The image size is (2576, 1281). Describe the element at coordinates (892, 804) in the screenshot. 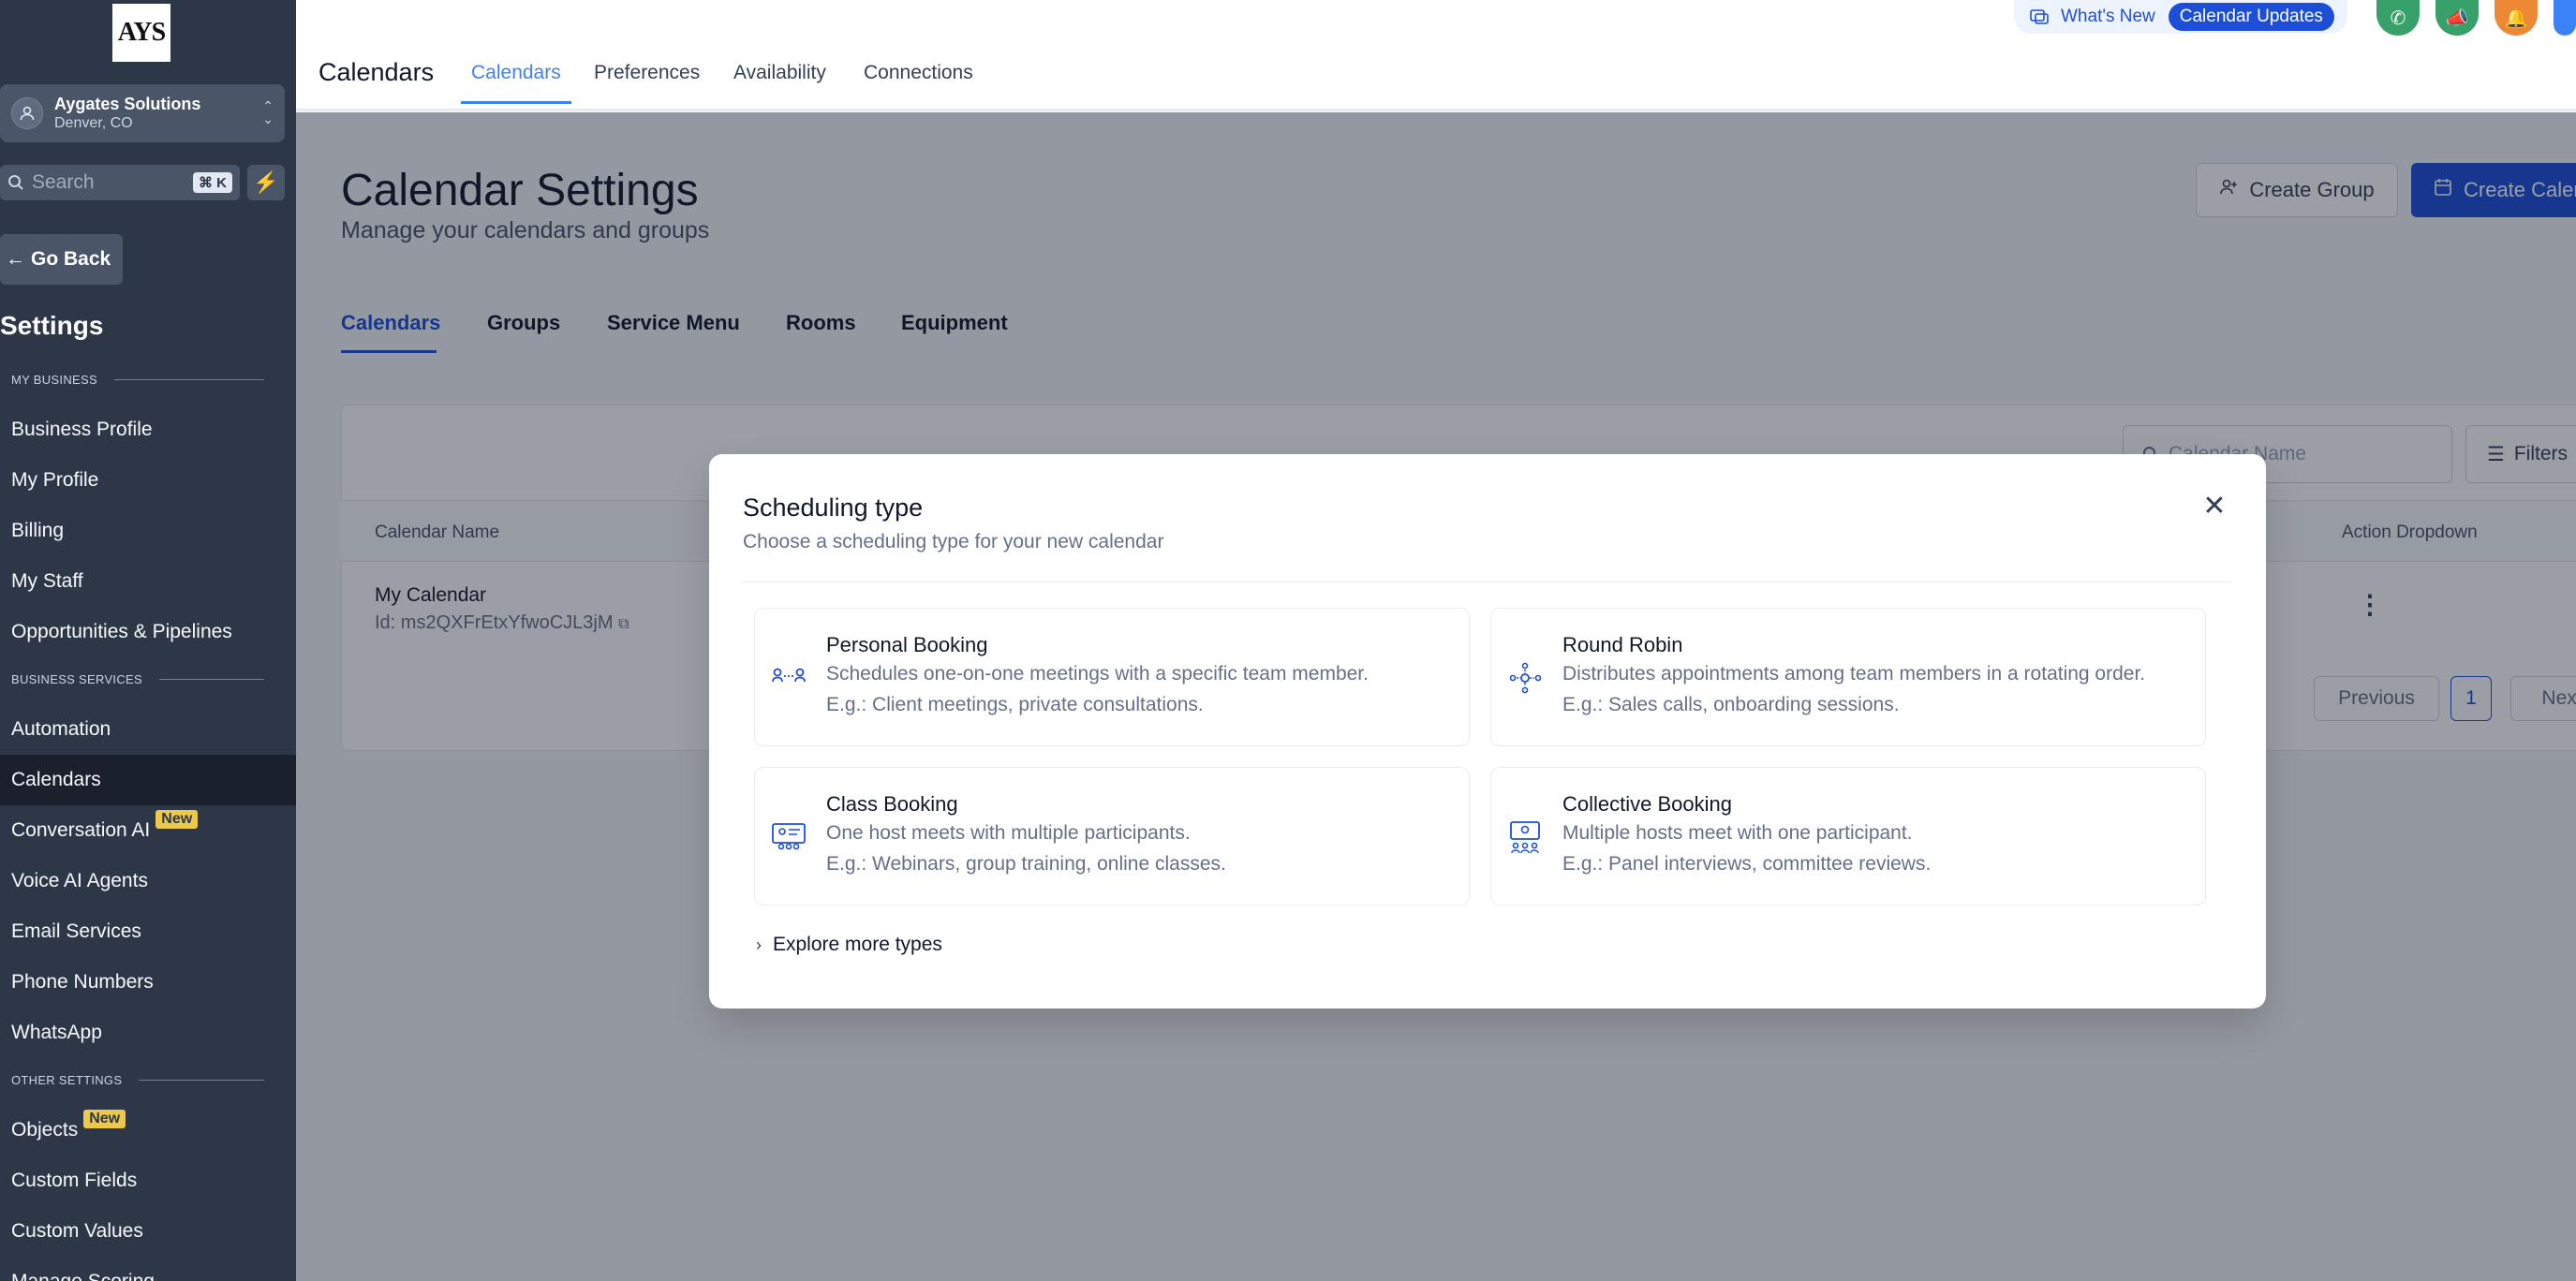

I see `option-title: Class Booking` at that location.